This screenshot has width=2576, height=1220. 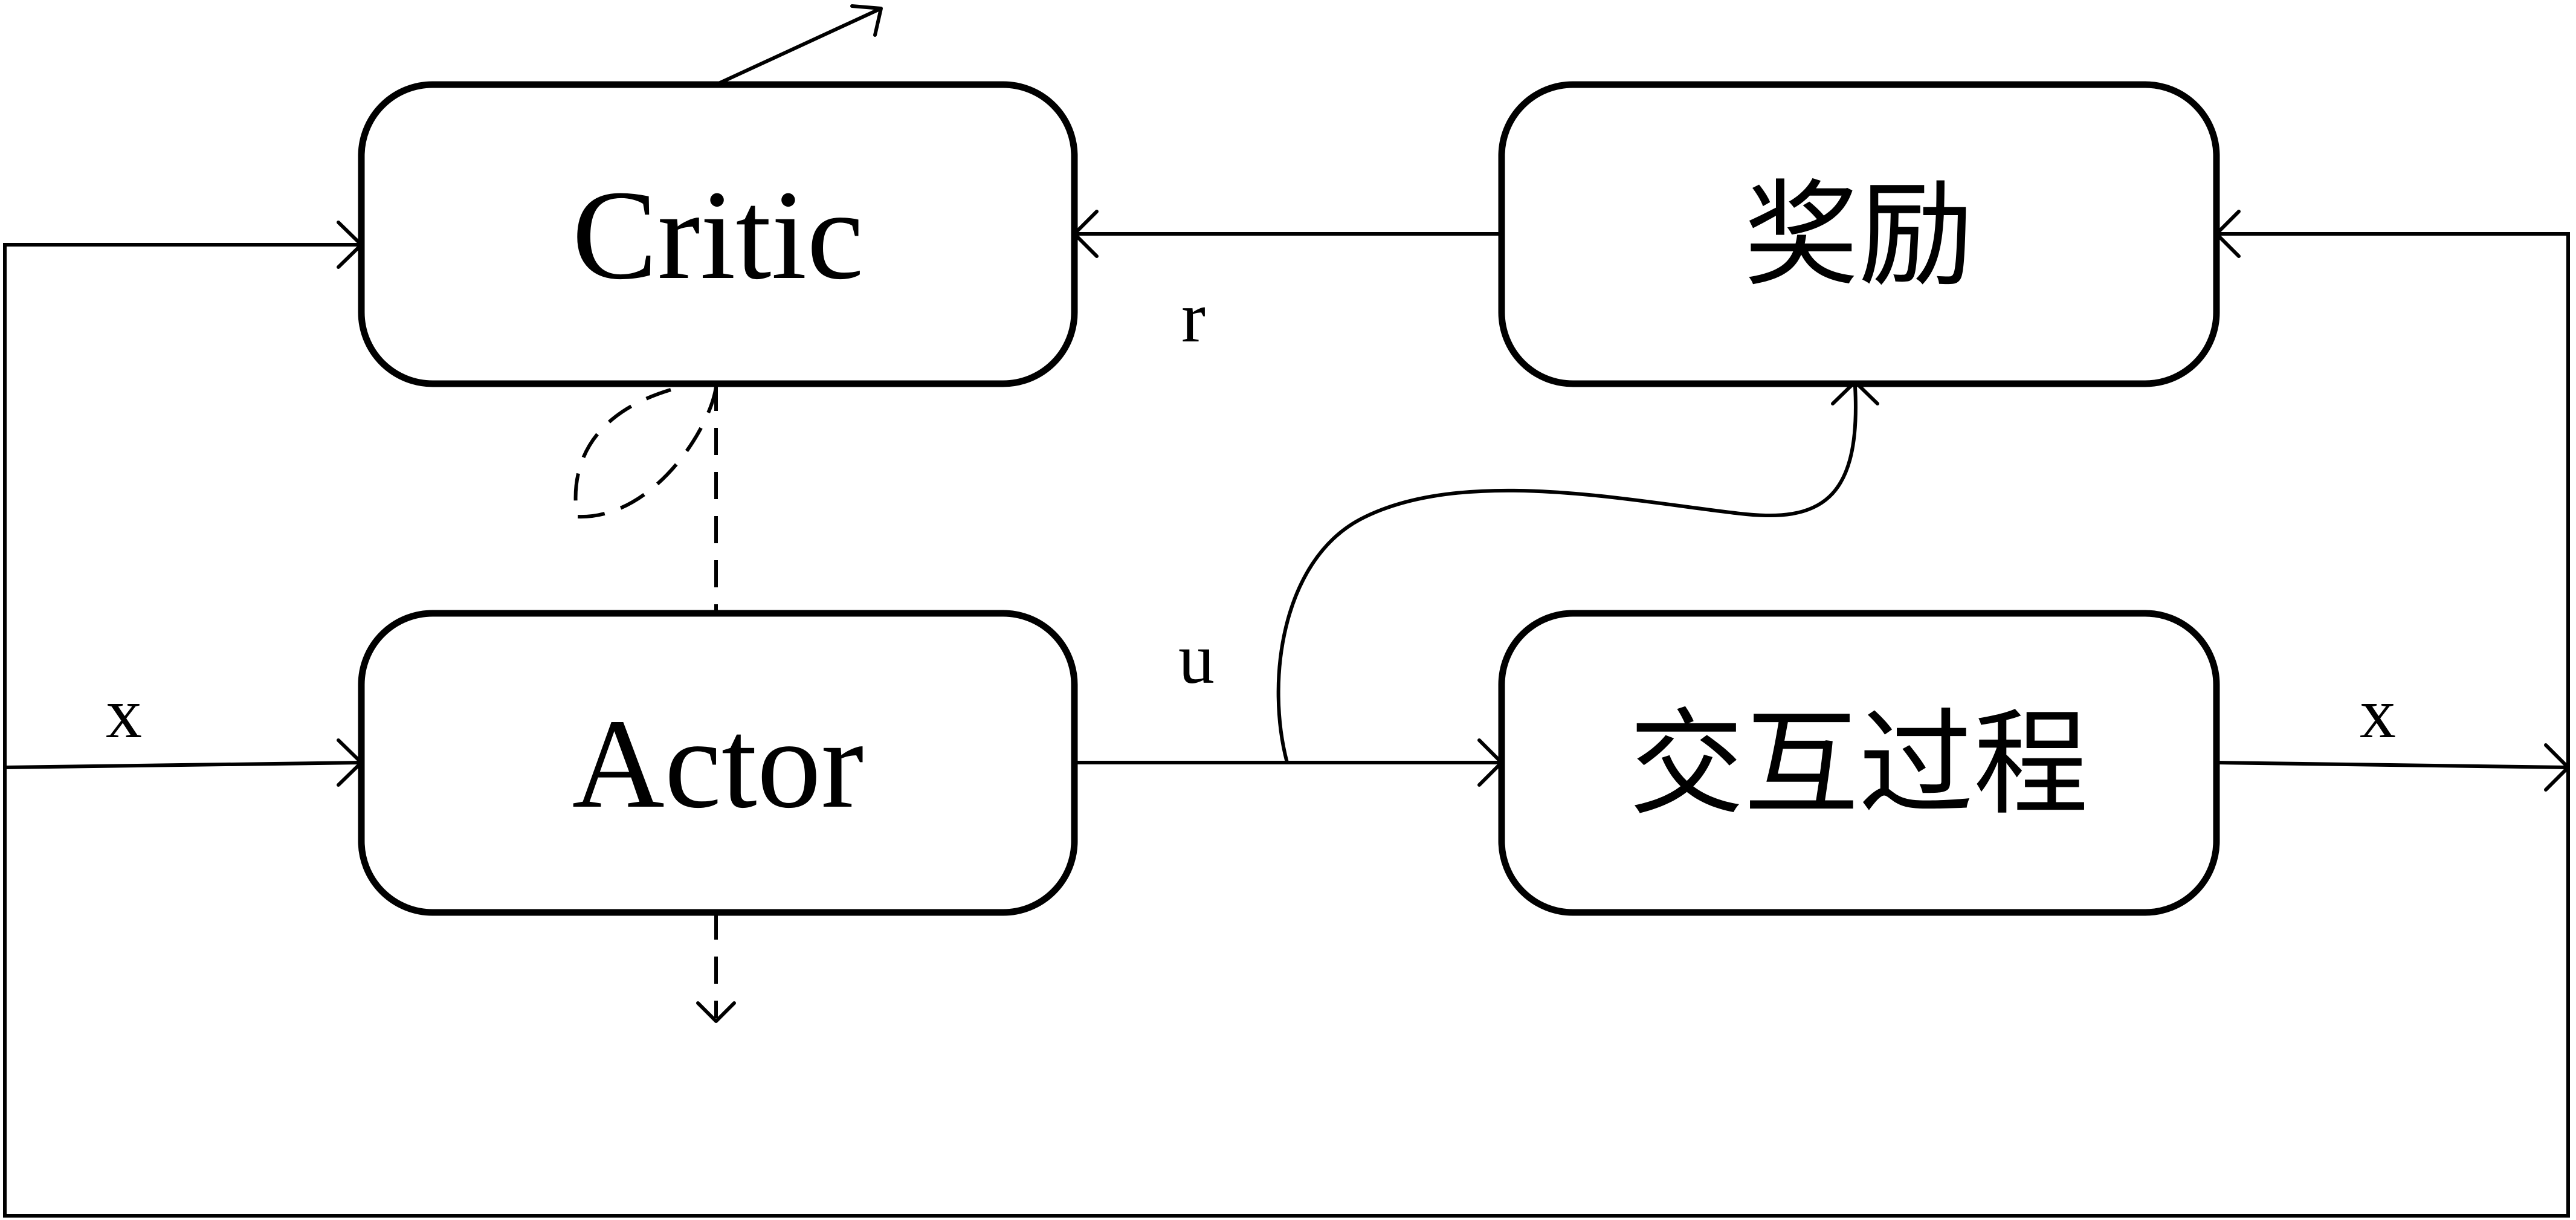 I want to click on state-output-line, so click(x=2392, y=765).